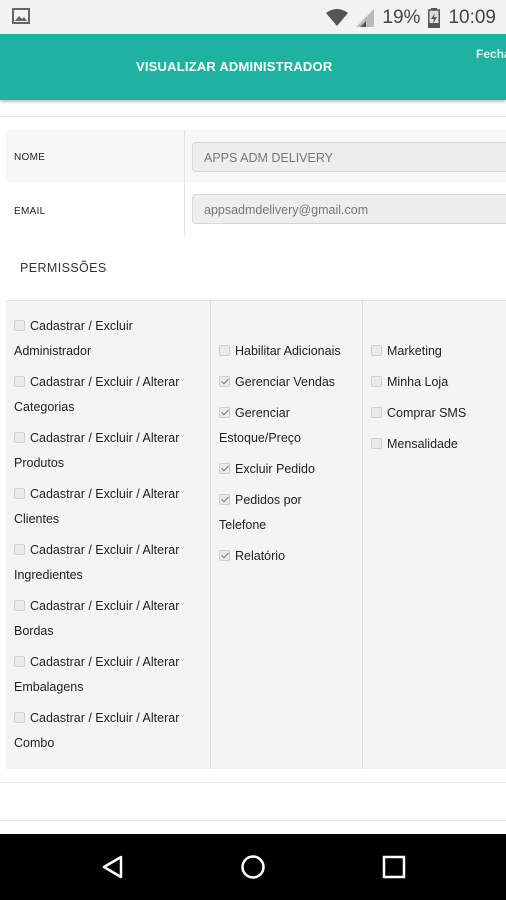 The height and width of the screenshot is (900, 506). Describe the element at coordinates (275, 469) in the screenshot. I see `permission-label: Excluir Pedido` at that location.